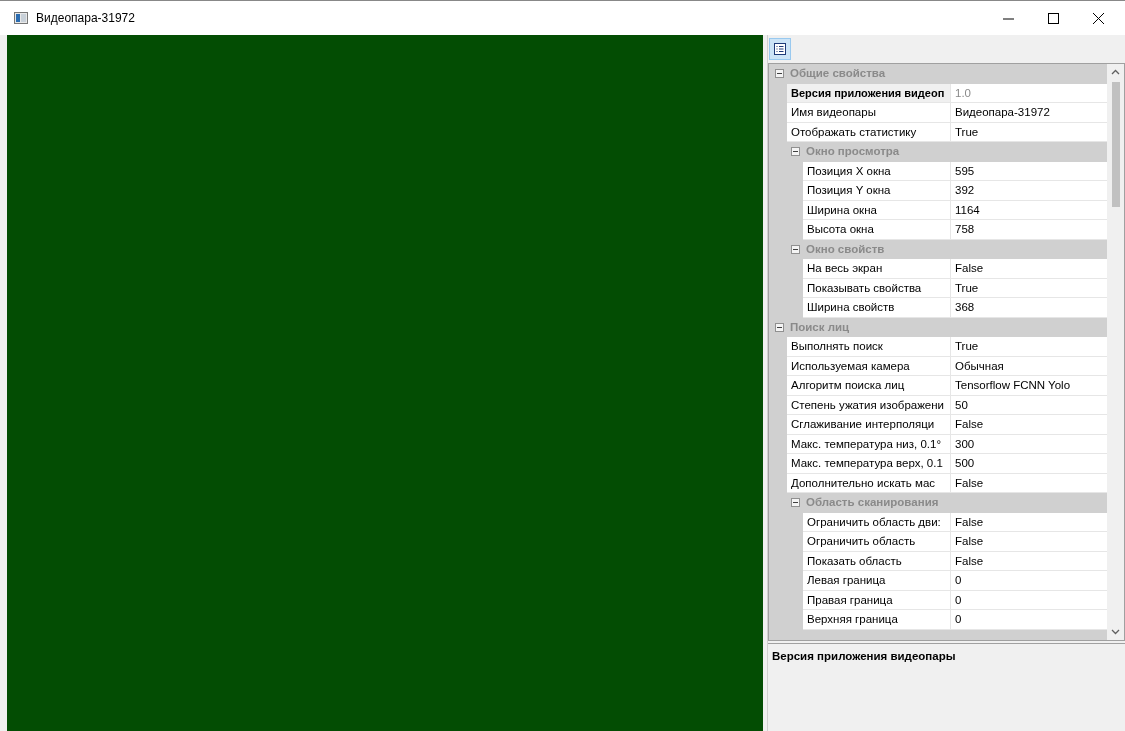 The image size is (1125, 731). What do you see at coordinates (877, 230) in the screenshot?
I see `property-name: Высота окна` at bounding box center [877, 230].